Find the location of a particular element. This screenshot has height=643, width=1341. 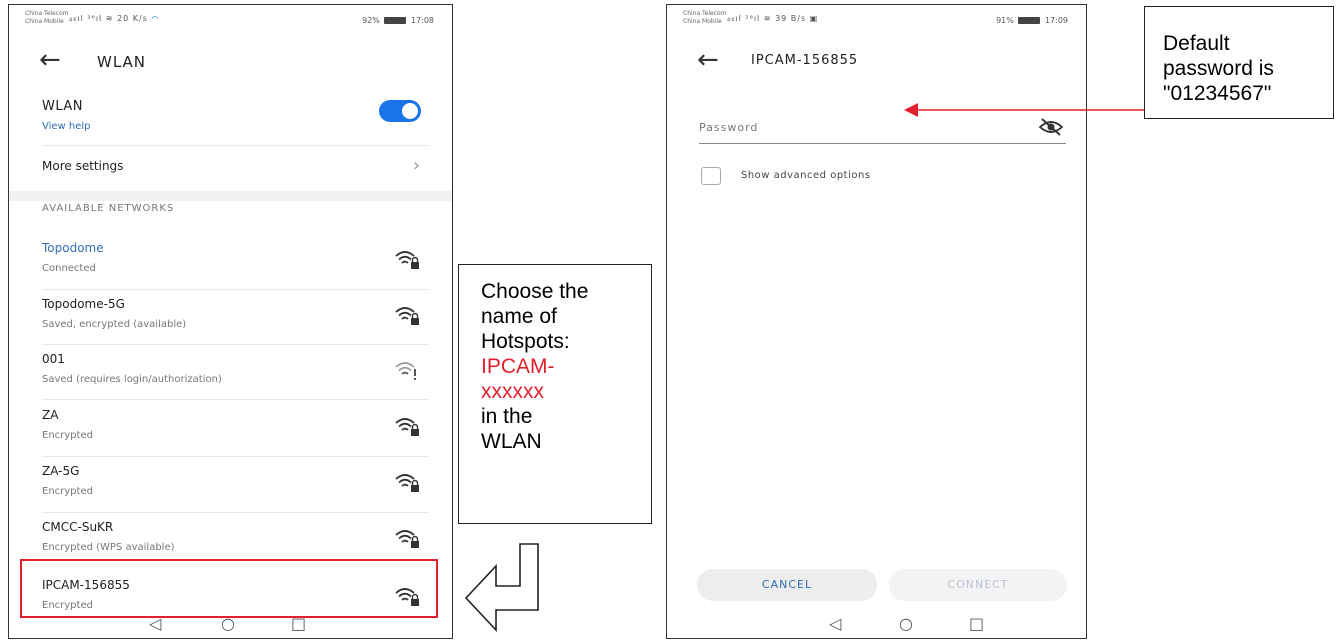

network-status: Connected is located at coordinates (69, 268).